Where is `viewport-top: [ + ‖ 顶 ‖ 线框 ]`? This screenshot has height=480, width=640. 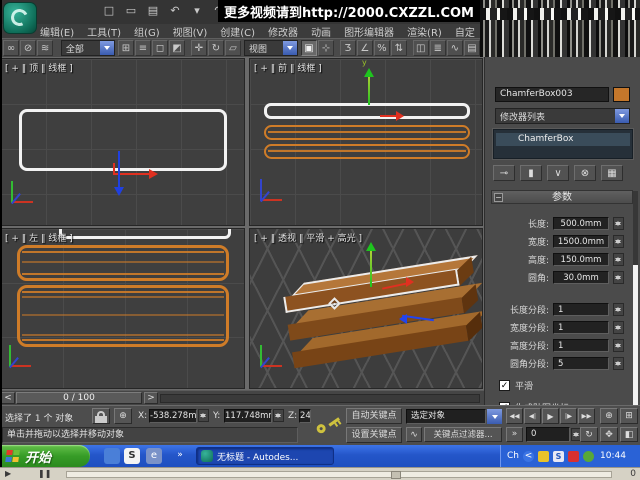 viewport-top: [ + ‖ 顶 ‖ 线框 ] is located at coordinates (122, 142).